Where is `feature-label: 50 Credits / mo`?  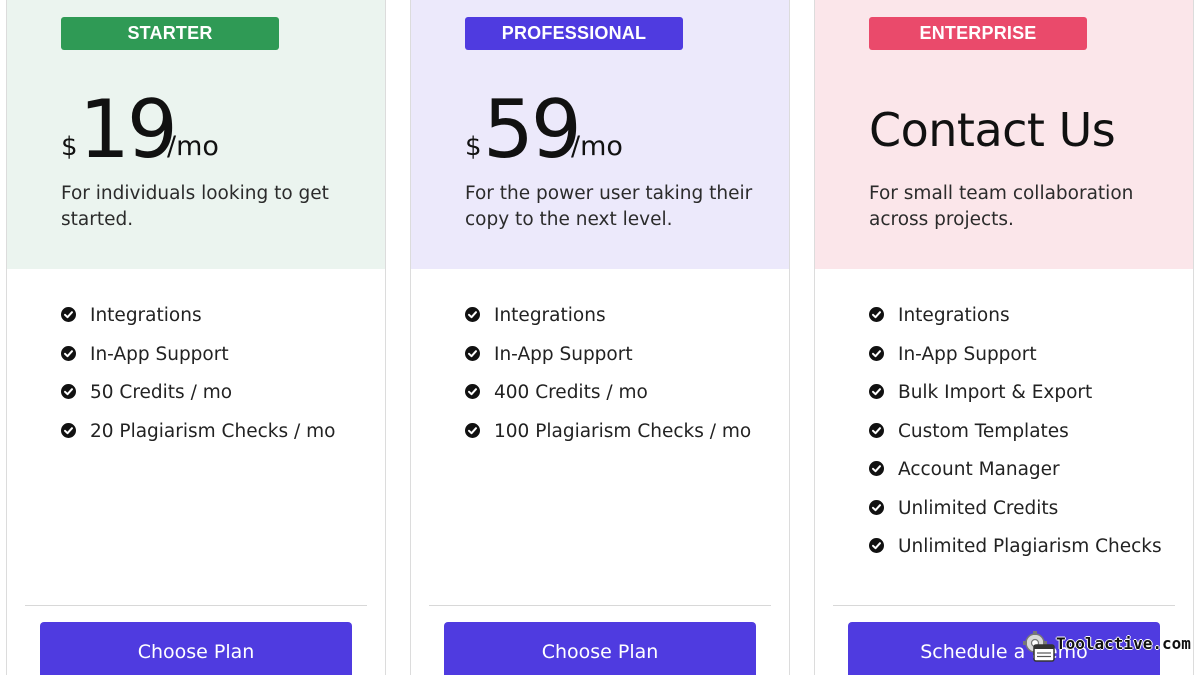
feature-label: 50 Credits / mo is located at coordinates (161, 392).